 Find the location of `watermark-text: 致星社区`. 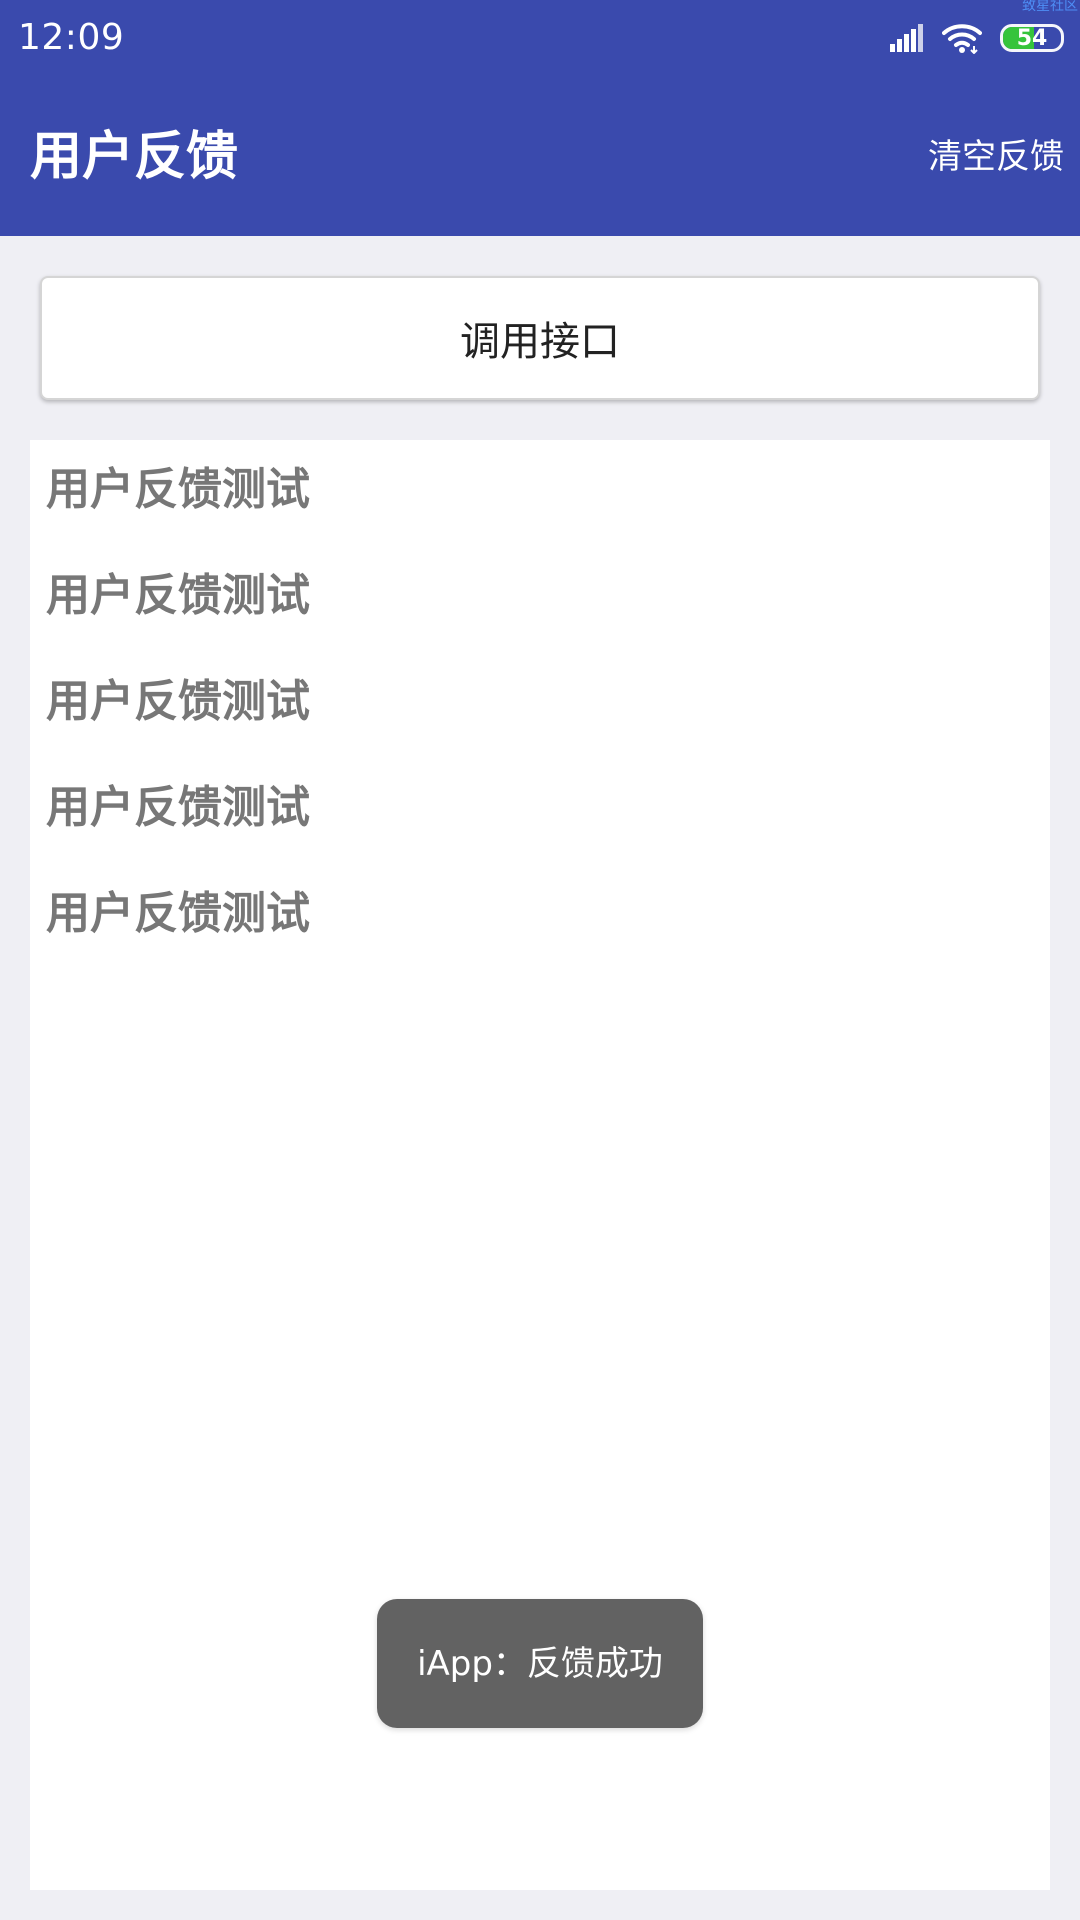

watermark-text: 致星社区 is located at coordinates (1050, 7).